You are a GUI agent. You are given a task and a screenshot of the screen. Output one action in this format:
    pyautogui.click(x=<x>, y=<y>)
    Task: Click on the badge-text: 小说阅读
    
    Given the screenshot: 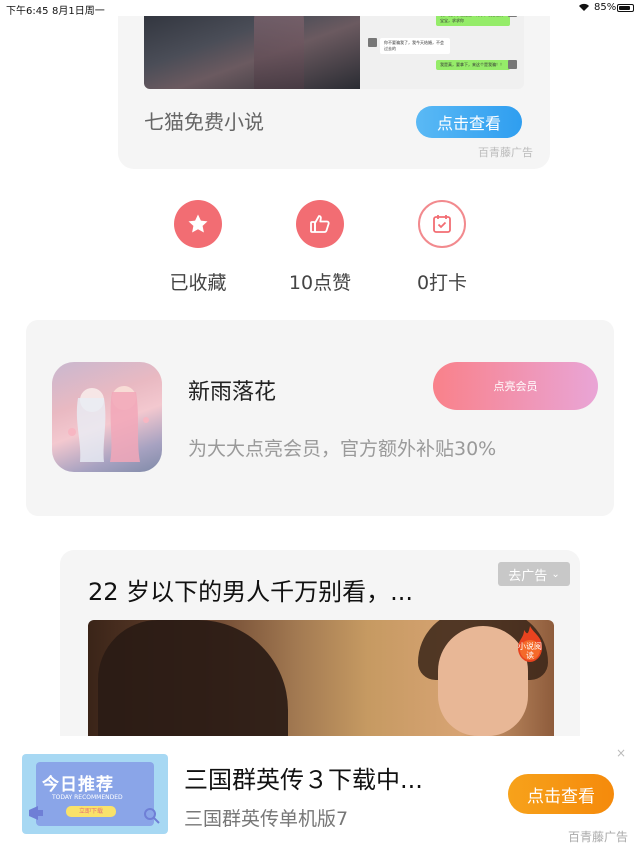 What is the action you would take?
    pyautogui.click(x=530, y=651)
    